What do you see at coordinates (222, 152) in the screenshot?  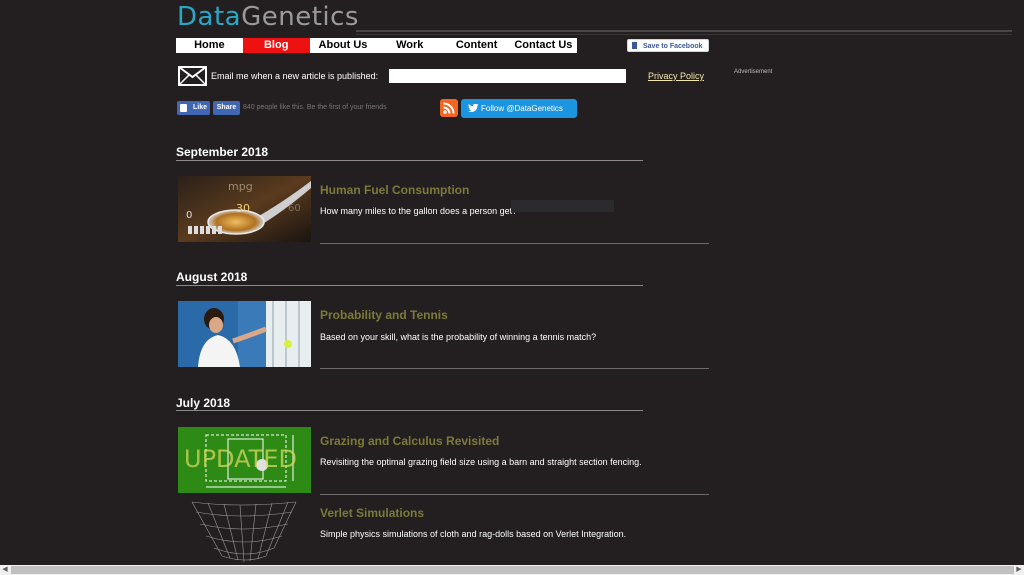 I see `month-heading: September 2018` at bounding box center [222, 152].